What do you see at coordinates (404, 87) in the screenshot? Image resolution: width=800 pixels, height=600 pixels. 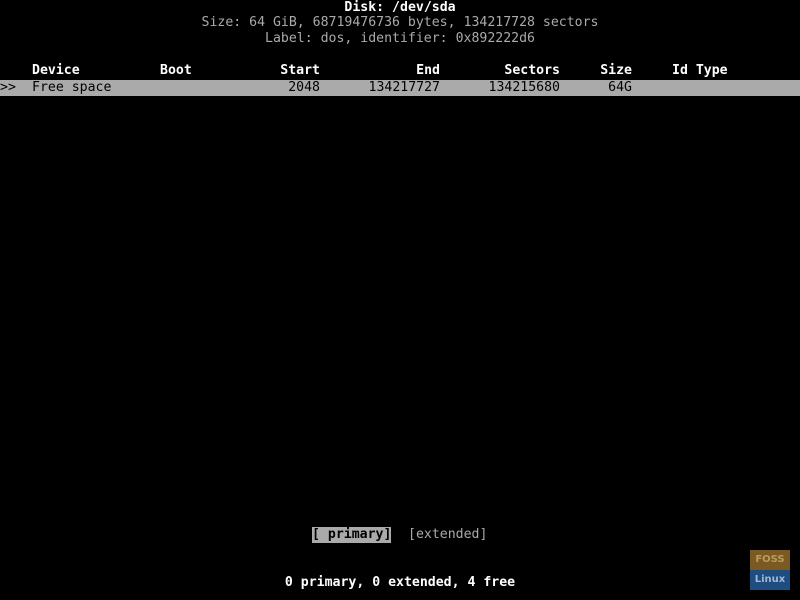 I see `row-end: 134217727` at bounding box center [404, 87].